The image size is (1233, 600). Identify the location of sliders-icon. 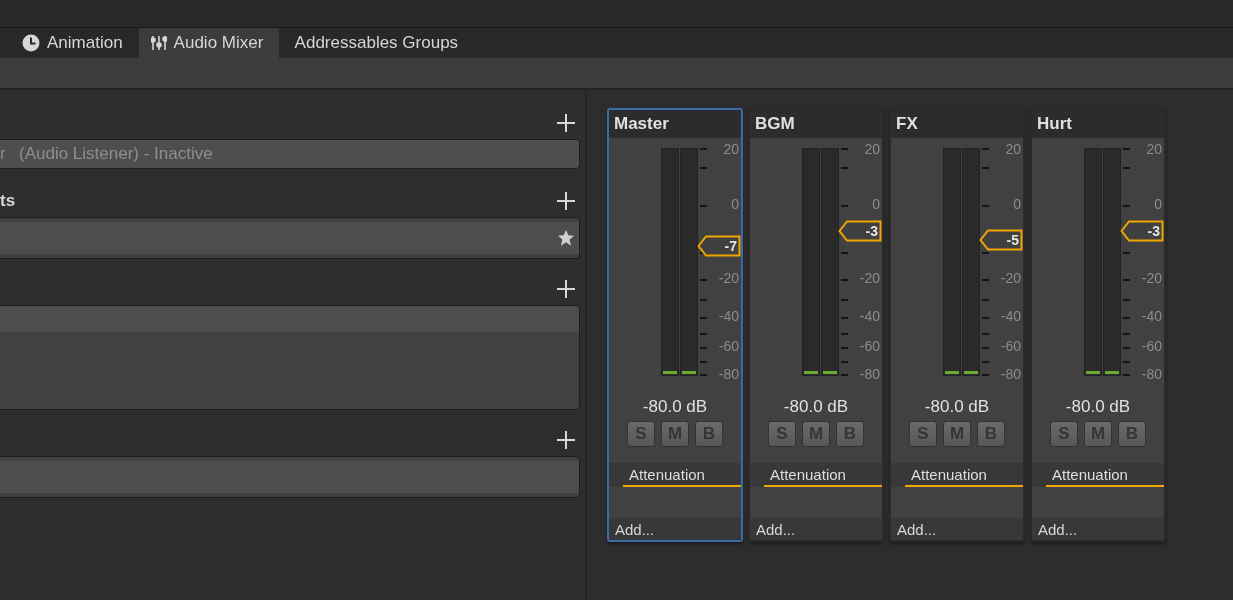
(158, 43).